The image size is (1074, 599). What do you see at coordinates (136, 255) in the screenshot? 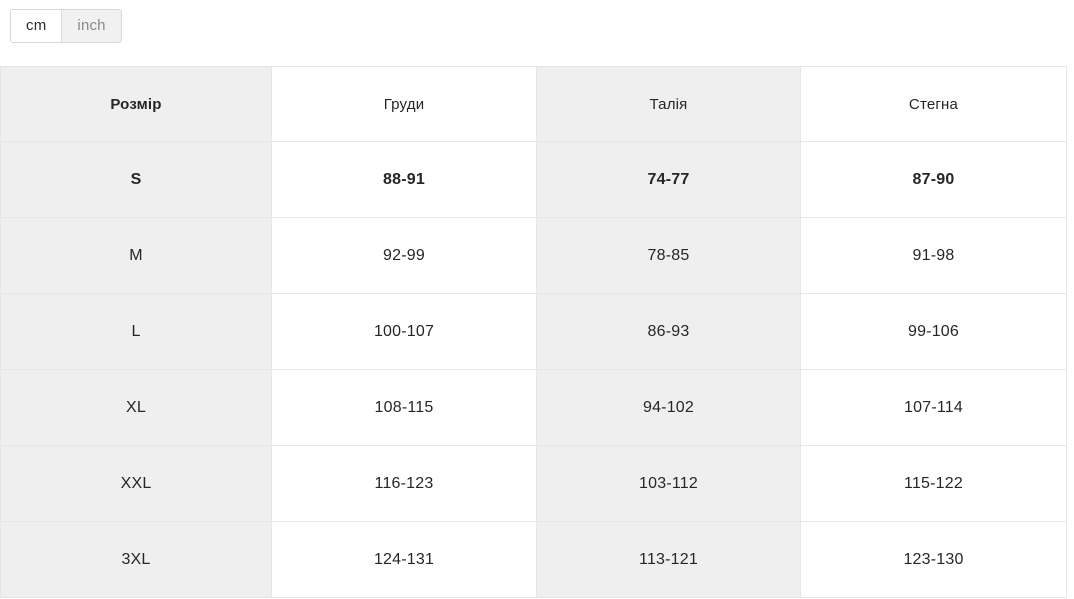
I see `cell-size: M` at bounding box center [136, 255].